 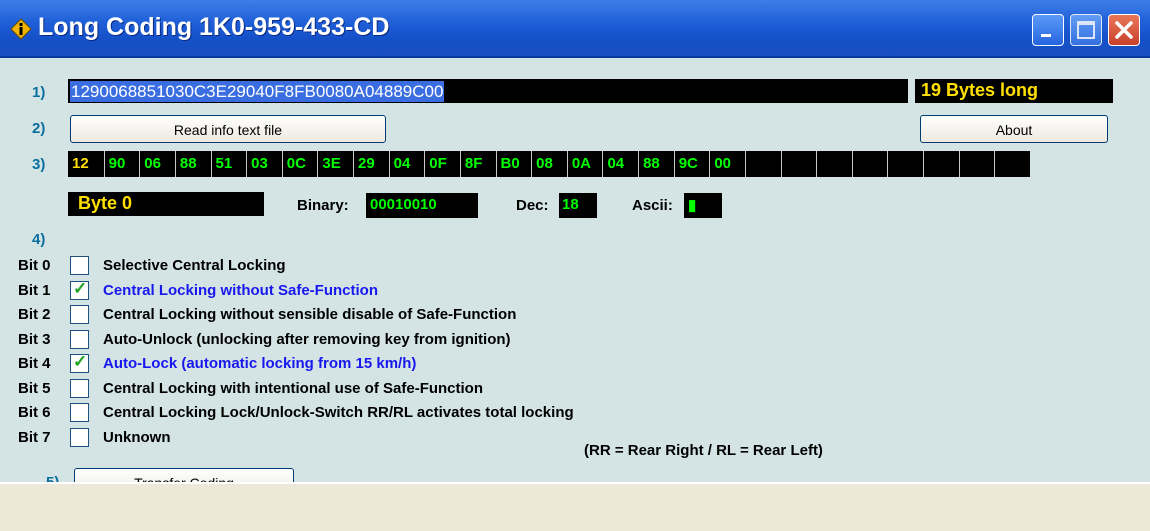 I want to click on bit-label: Bit 6, so click(x=34, y=412).